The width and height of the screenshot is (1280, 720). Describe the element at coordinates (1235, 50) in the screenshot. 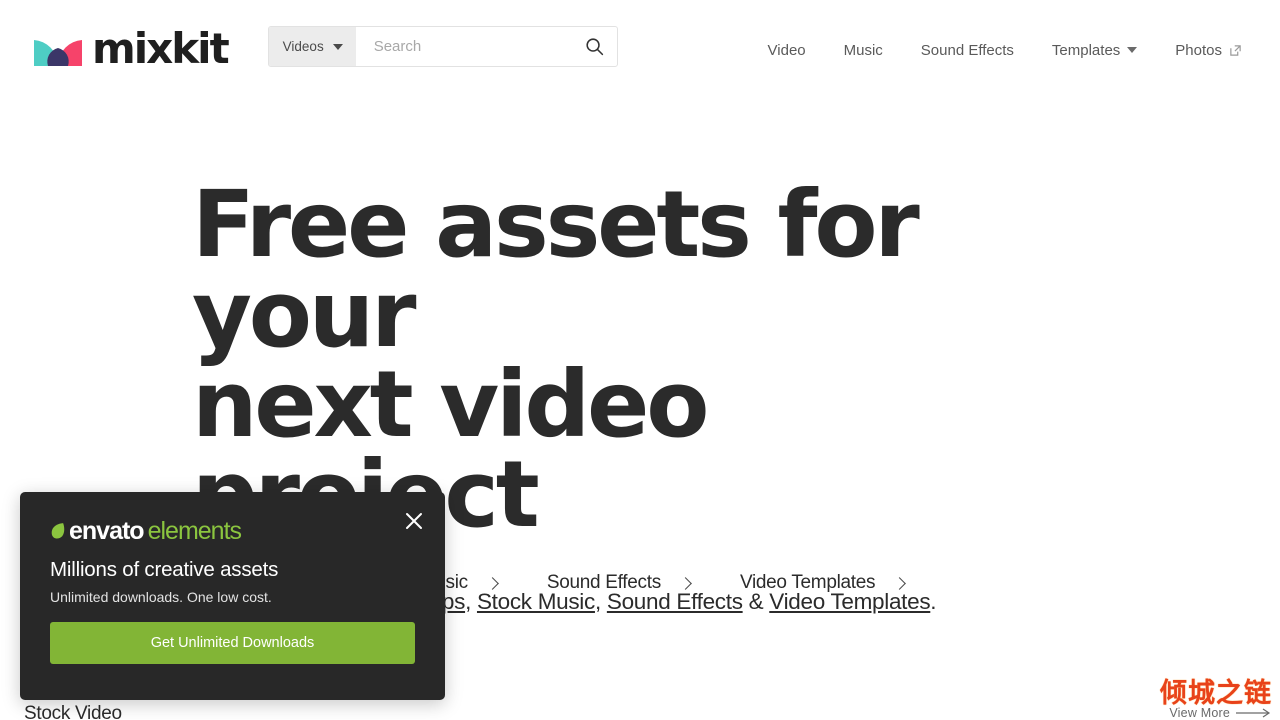

I see `external-link-icon` at that location.